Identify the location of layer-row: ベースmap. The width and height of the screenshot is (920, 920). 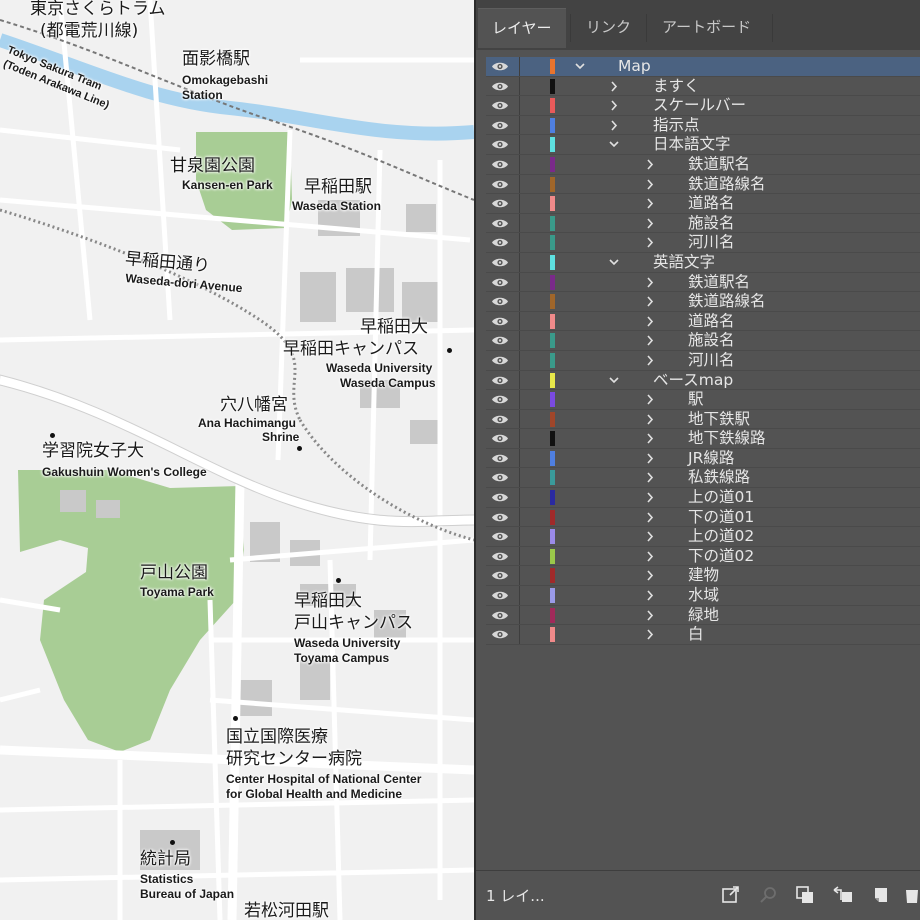
(703, 380).